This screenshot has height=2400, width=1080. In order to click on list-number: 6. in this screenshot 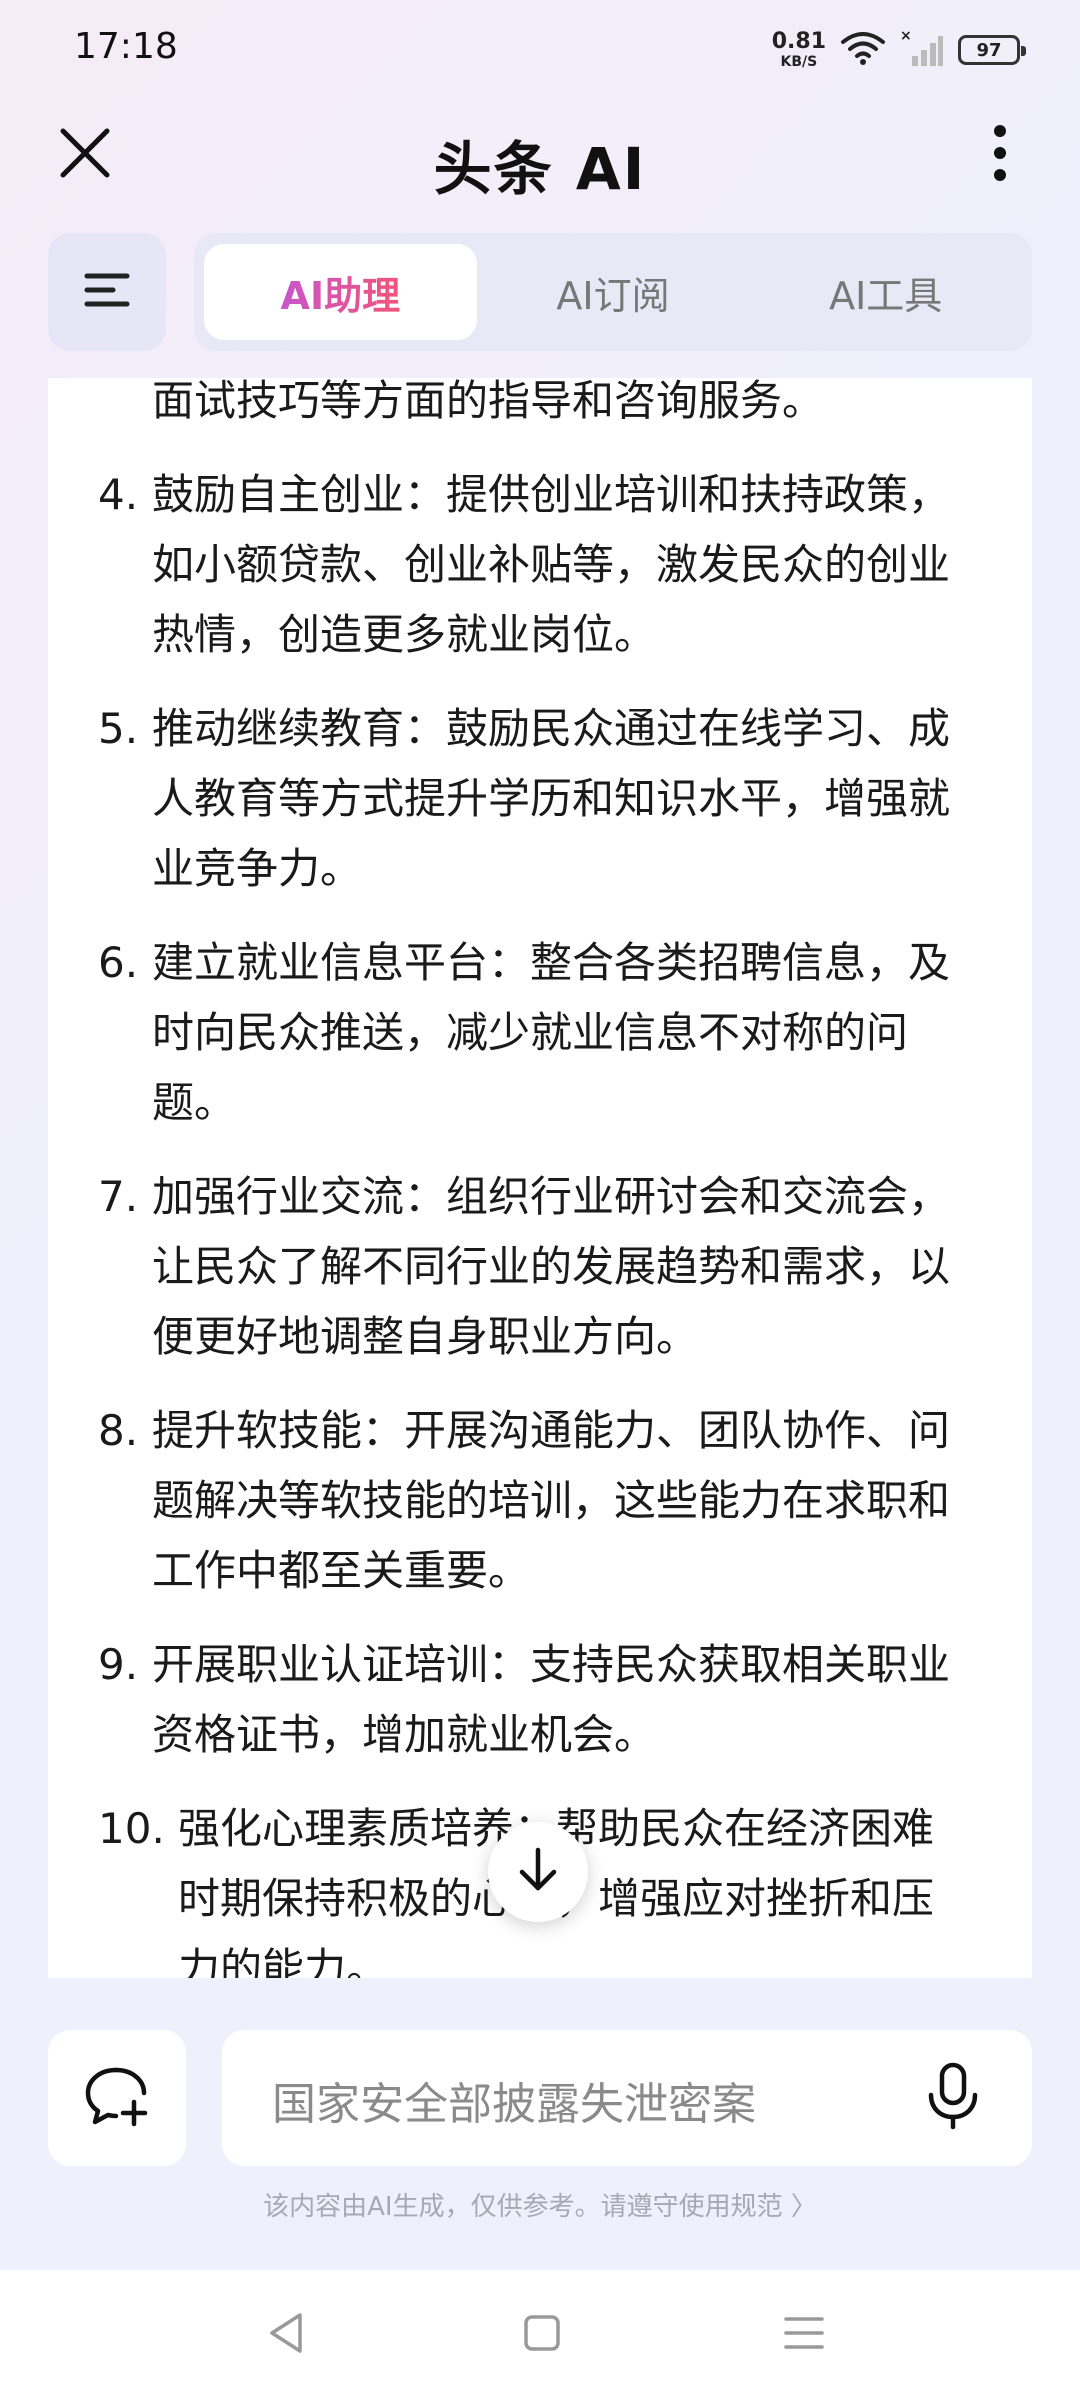, I will do `click(118, 962)`.